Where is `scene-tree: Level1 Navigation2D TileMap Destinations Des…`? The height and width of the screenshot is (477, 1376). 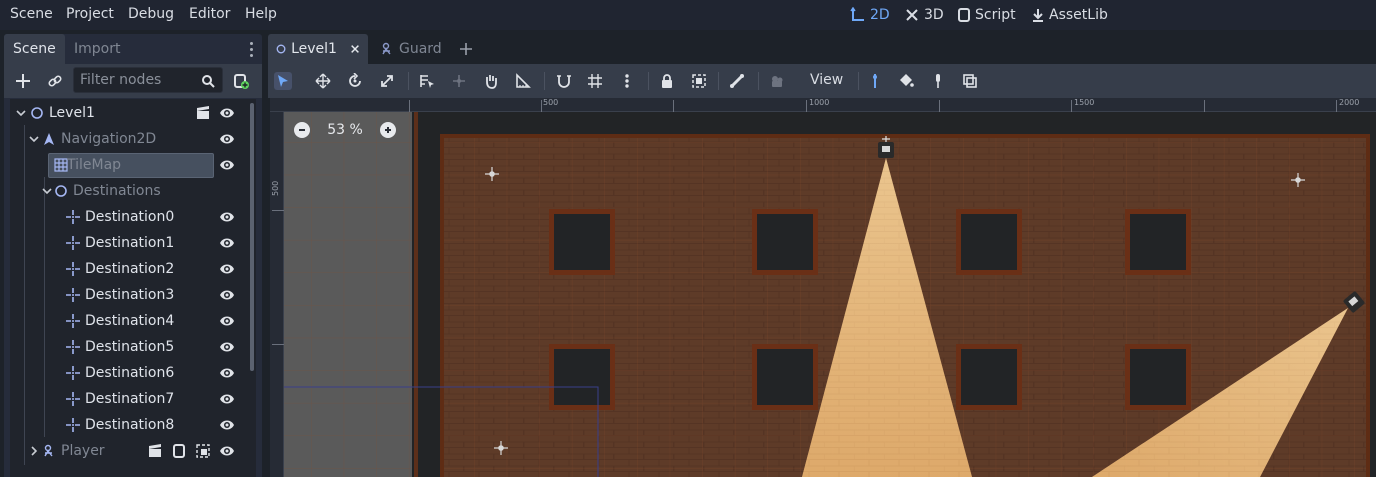 scene-tree: Level1 Navigation2D TileMap Destinations Des… is located at coordinates (133, 288).